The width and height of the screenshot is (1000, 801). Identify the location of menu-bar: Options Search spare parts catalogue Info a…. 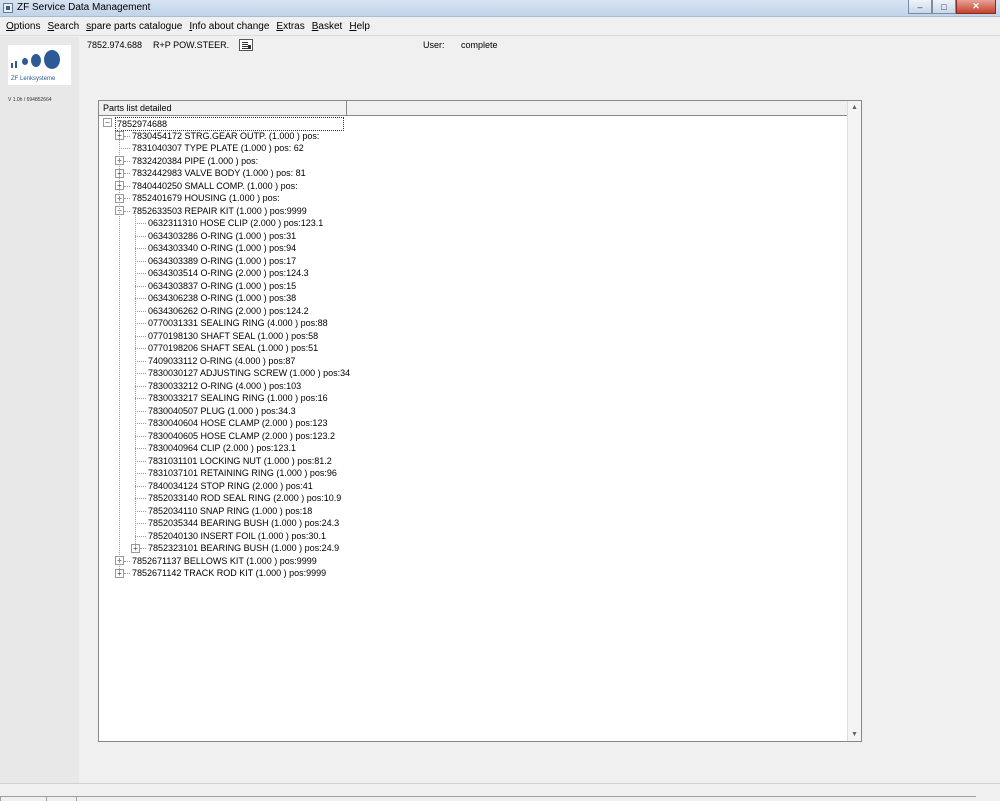
(500, 26).